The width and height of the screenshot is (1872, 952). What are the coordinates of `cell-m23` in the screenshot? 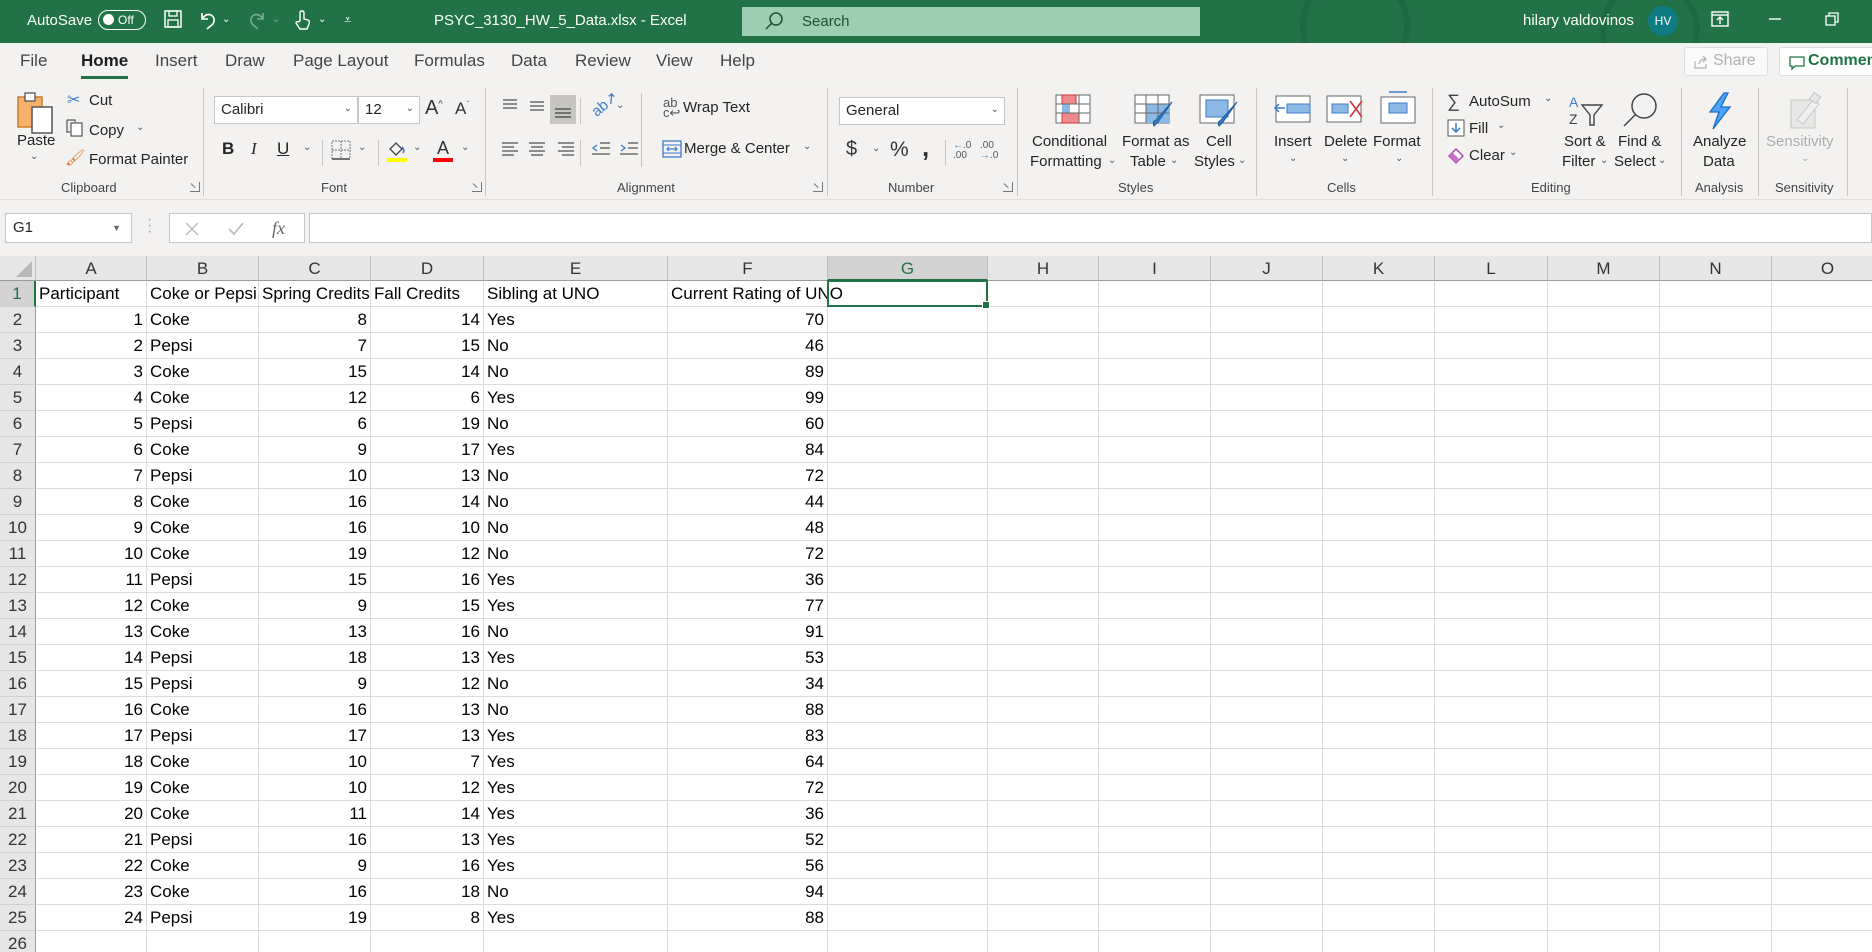 It's located at (1604, 866).